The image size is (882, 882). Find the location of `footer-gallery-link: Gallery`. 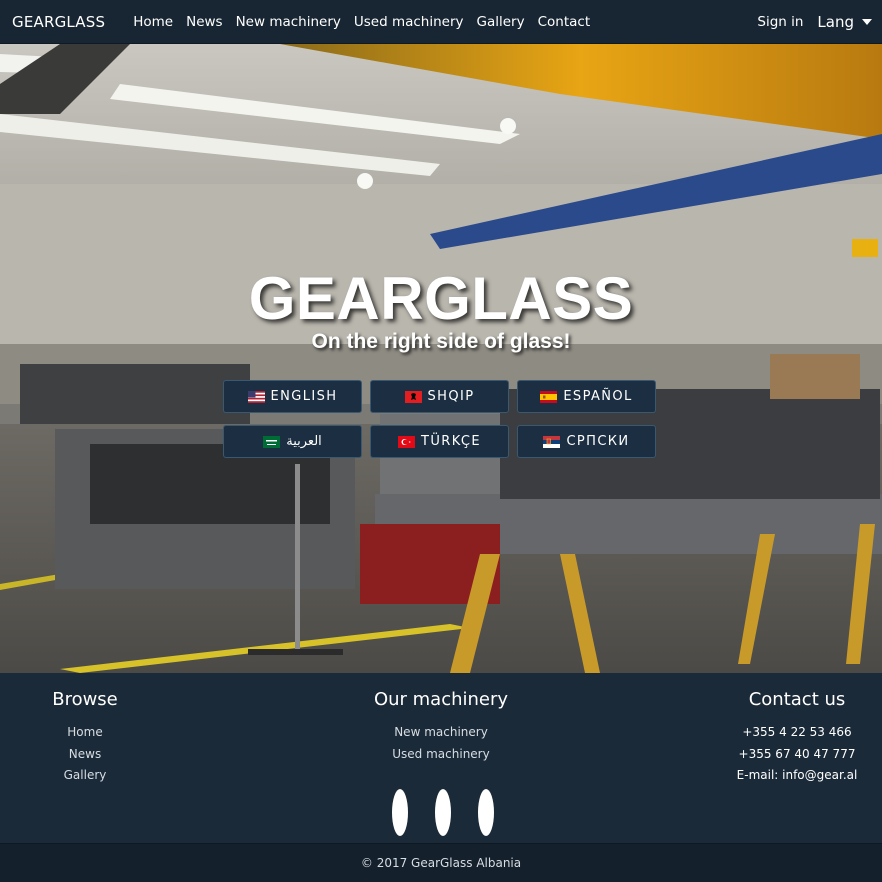

footer-gallery-link: Gallery is located at coordinates (85, 776).